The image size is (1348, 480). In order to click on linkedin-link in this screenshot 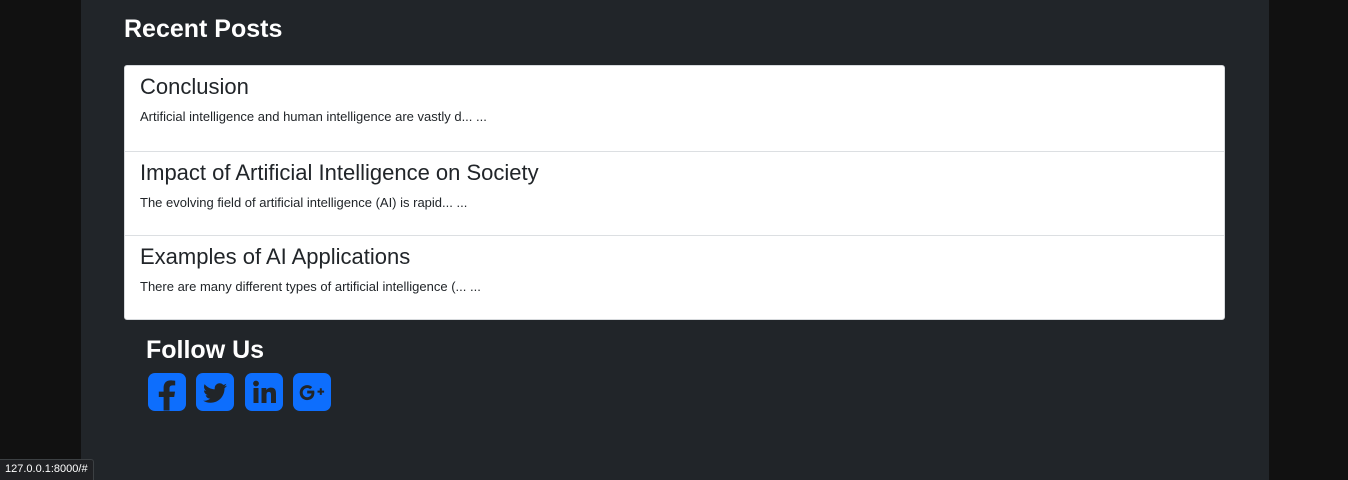, I will do `click(264, 392)`.